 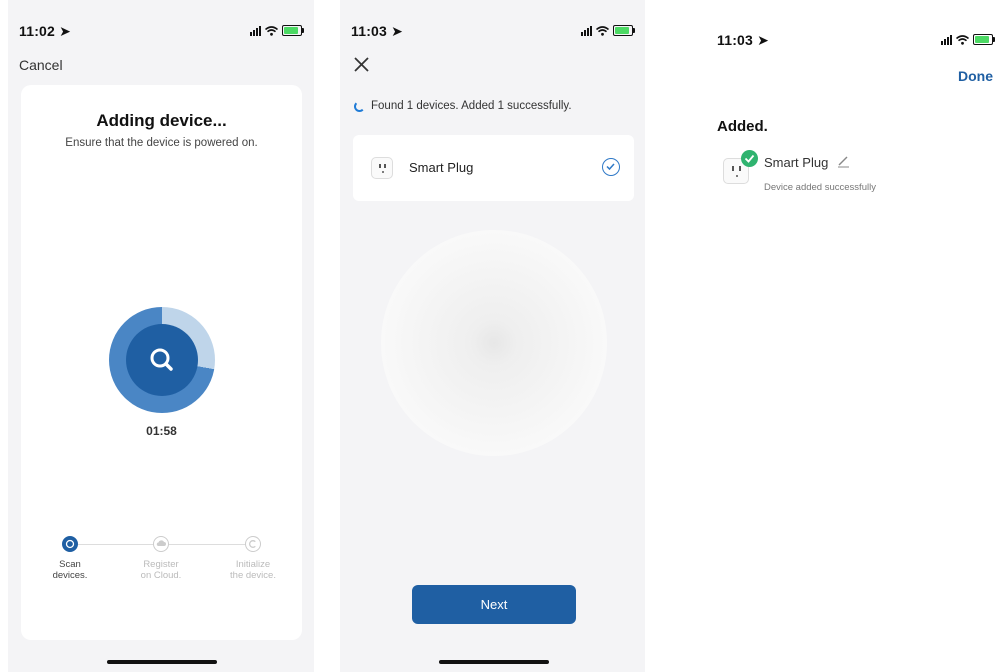 What do you see at coordinates (611, 167) in the screenshot?
I see `check-circle-icon` at bounding box center [611, 167].